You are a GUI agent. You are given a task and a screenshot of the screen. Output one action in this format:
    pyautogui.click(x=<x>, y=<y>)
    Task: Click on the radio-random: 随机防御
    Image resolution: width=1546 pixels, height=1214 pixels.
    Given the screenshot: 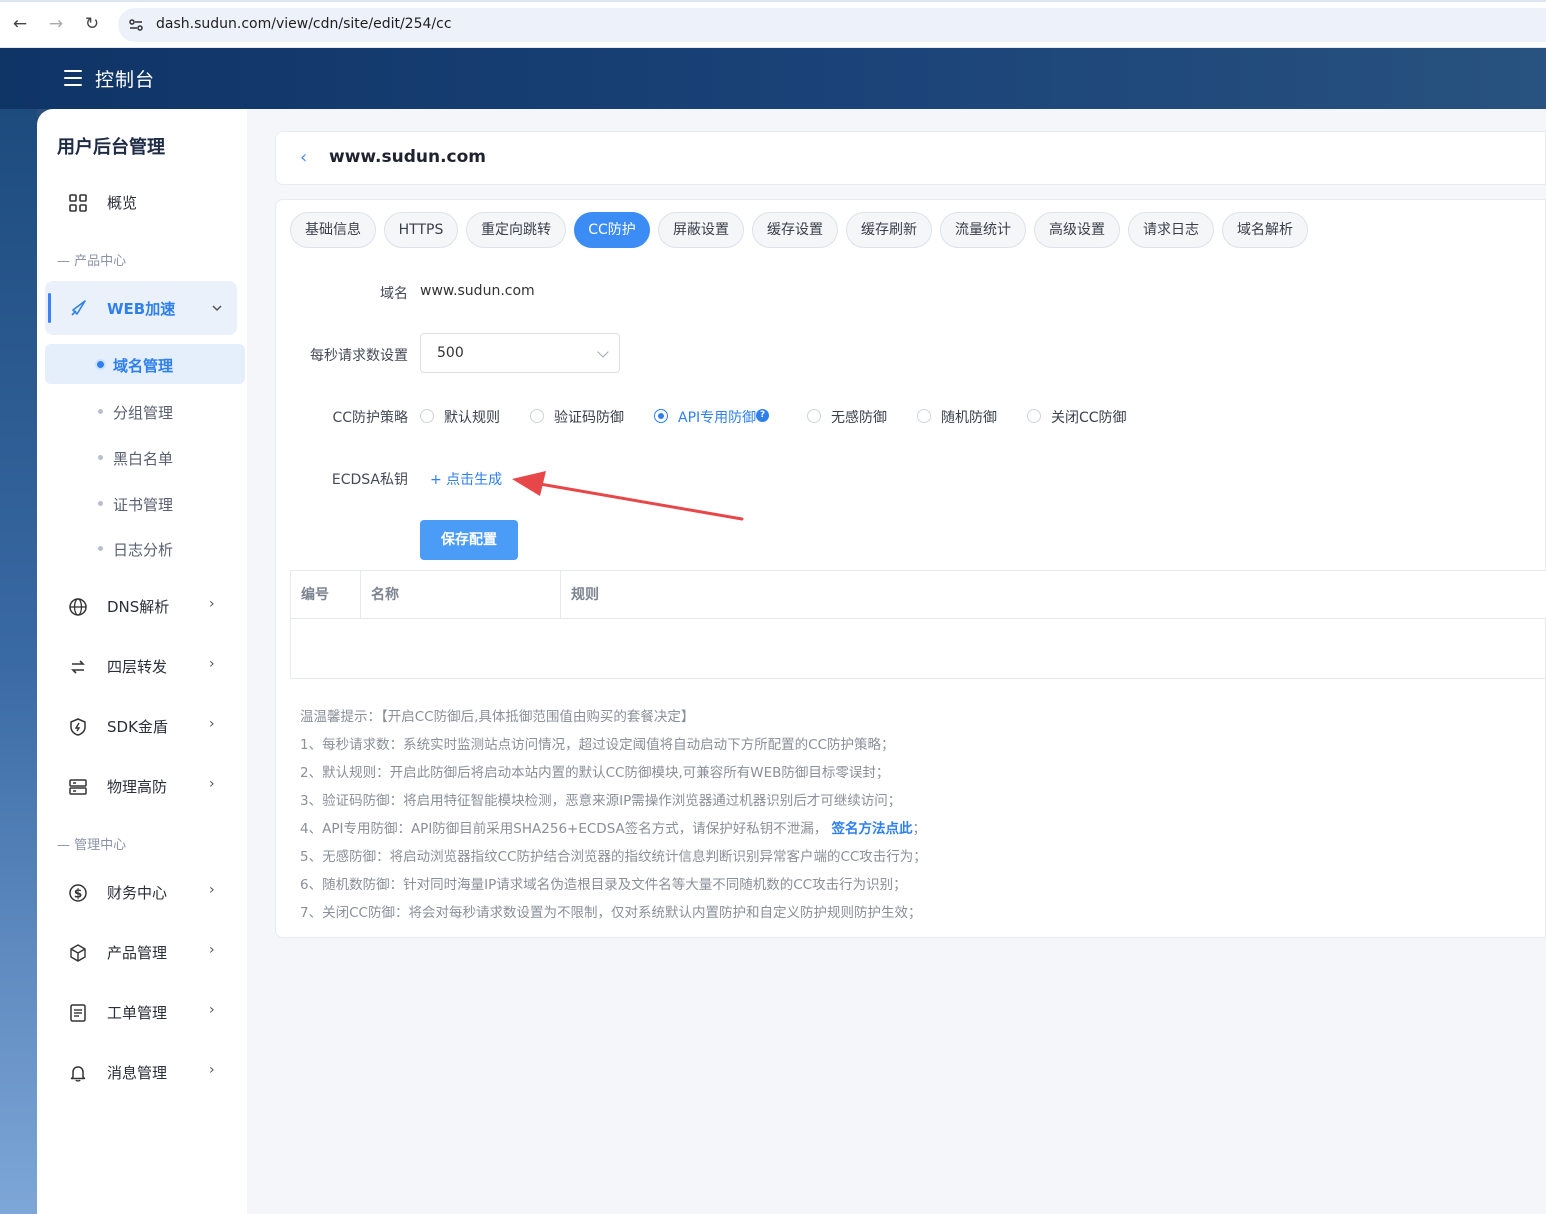 What is the action you would take?
    pyautogui.click(x=962, y=417)
    